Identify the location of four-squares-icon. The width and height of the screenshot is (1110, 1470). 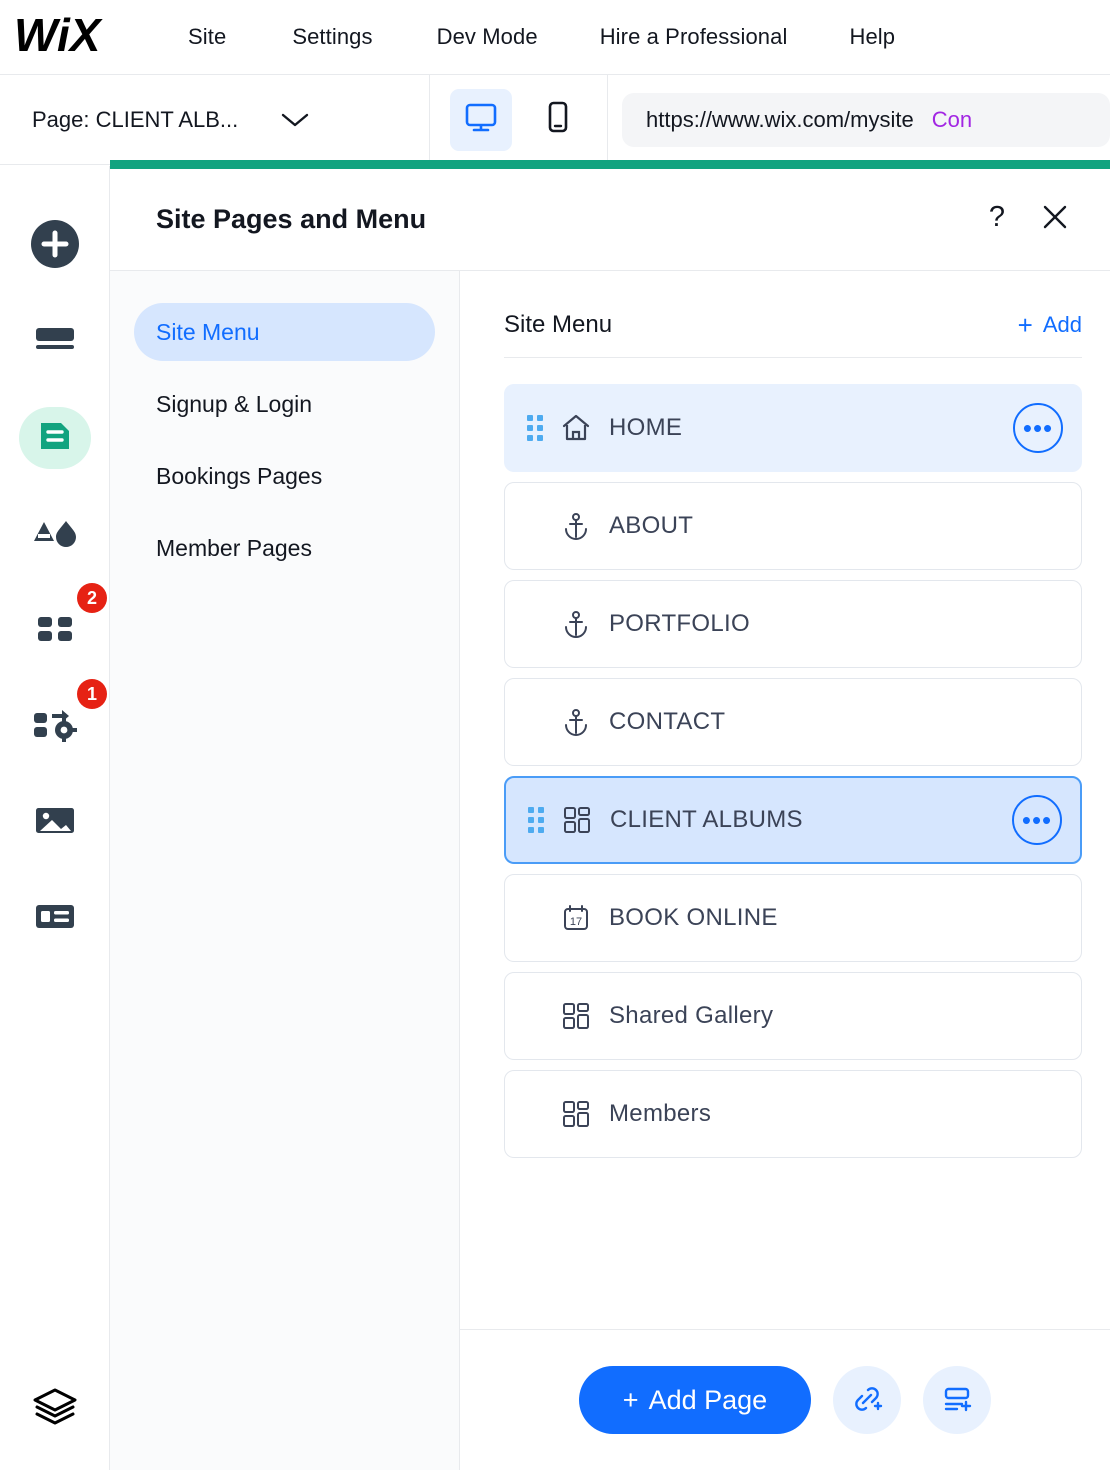
(55, 630).